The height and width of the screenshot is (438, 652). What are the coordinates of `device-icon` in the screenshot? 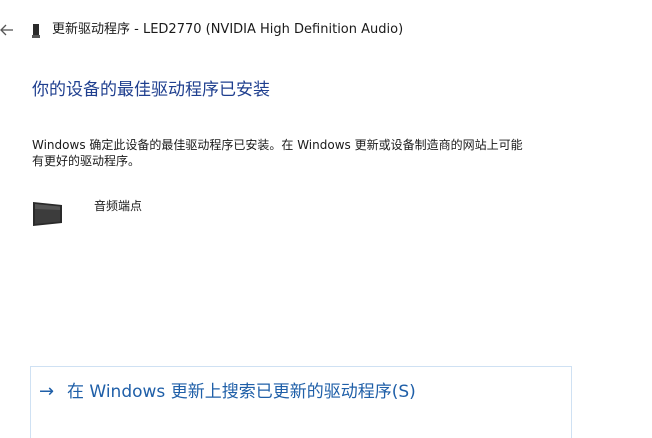 It's located at (36, 30).